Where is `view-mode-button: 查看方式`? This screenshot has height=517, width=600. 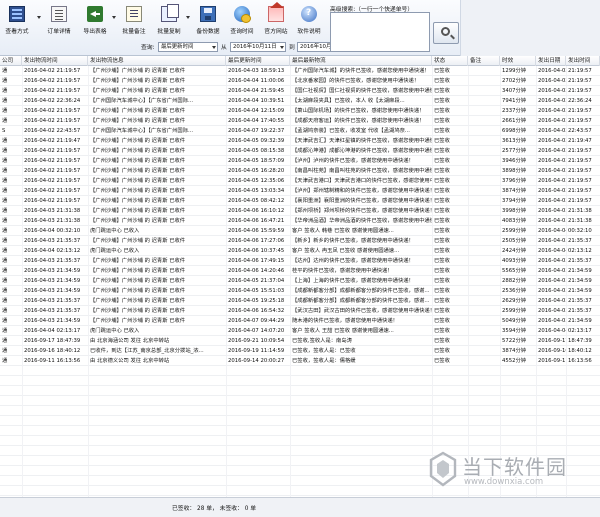
view-mode-button: 查看方式 is located at coordinates (17, 21).